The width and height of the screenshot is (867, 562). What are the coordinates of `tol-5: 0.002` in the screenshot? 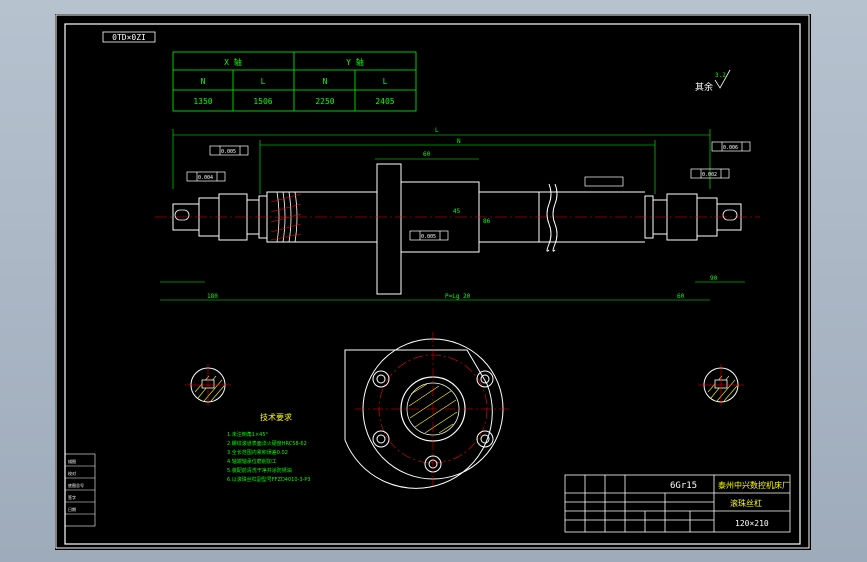 It's located at (709, 175).